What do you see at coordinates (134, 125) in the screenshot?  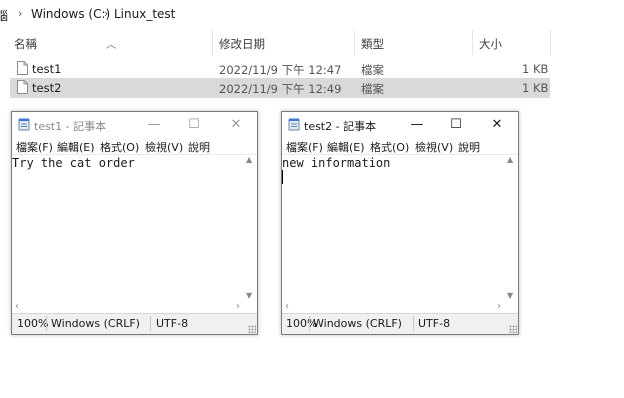 I see `title-bar: test1 - 記事本 — ☐ ✕` at bounding box center [134, 125].